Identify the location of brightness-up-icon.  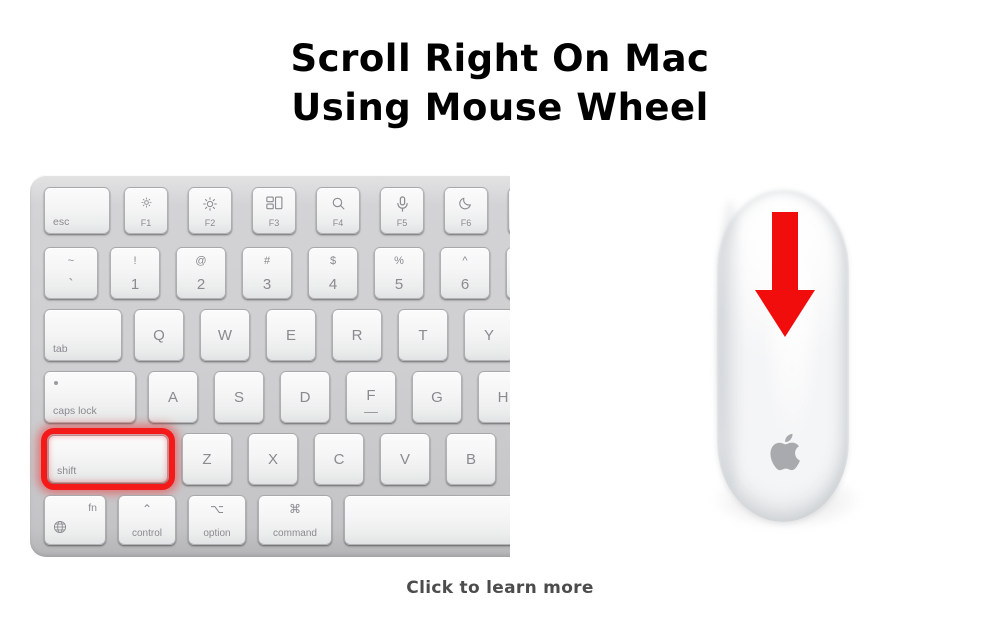
(210, 205).